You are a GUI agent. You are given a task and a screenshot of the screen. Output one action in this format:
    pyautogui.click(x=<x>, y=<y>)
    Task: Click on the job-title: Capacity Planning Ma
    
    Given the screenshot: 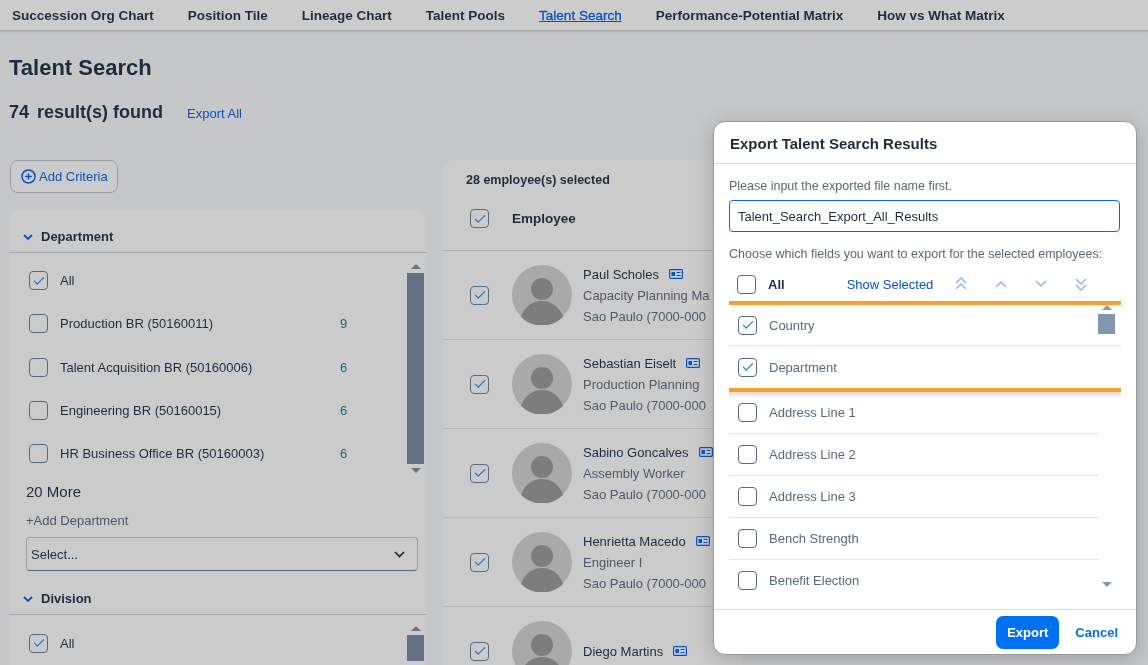 What is the action you would take?
    pyautogui.click(x=646, y=295)
    